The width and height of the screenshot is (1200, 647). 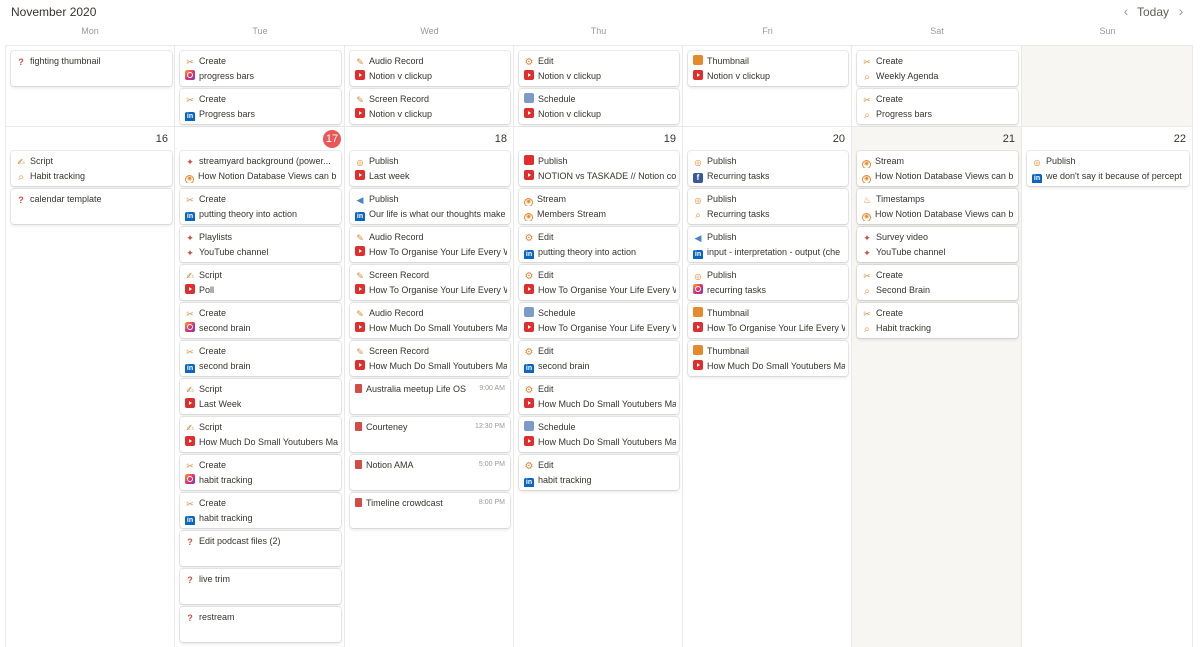 What do you see at coordinates (1107, 86) in the screenshot?
I see `day-cell` at bounding box center [1107, 86].